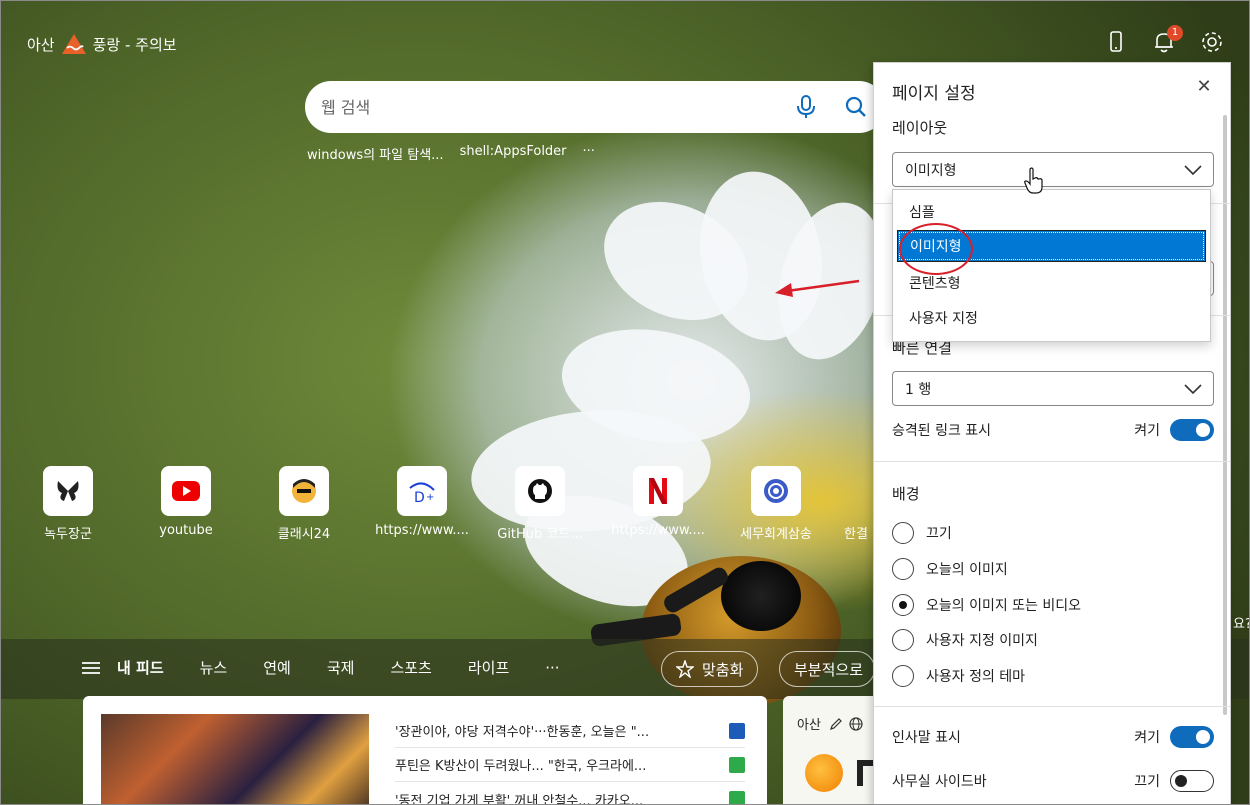  What do you see at coordinates (1053, 169) in the screenshot?
I see `layout-select: 이미지형` at bounding box center [1053, 169].